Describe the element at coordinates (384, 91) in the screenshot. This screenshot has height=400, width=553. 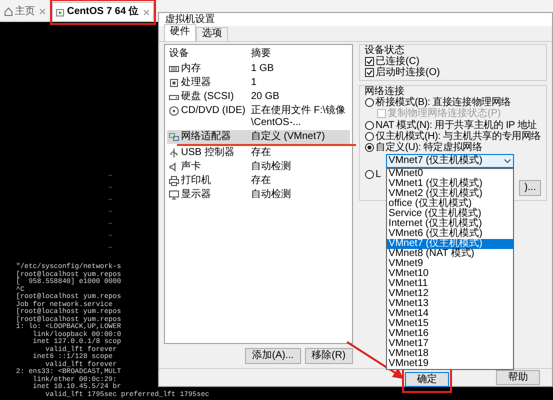
I see `group-title: 网络连接` at that location.